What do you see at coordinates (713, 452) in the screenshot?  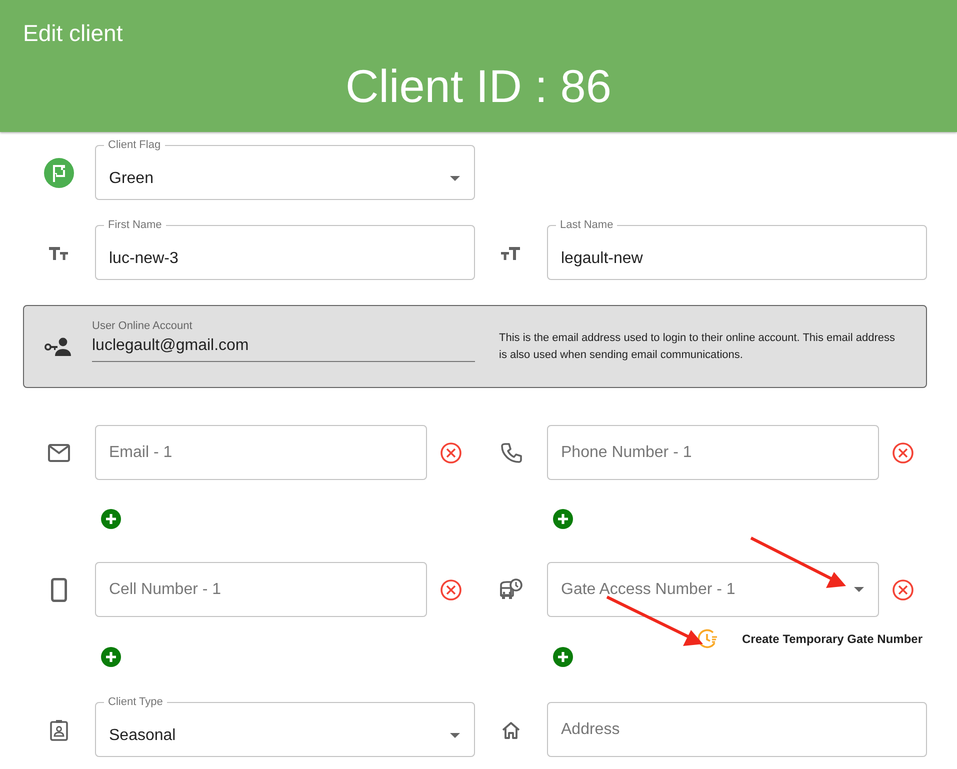 I see `phone-field: Phone Number - 1` at bounding box center [713, 452].